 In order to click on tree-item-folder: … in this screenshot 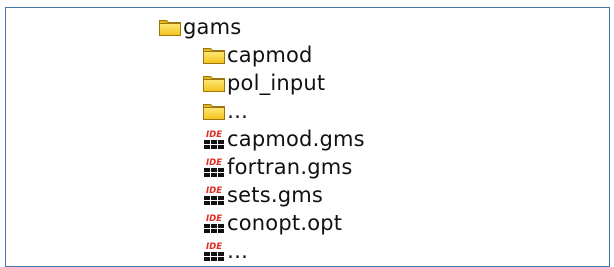, I will do `click(225, 111)`.